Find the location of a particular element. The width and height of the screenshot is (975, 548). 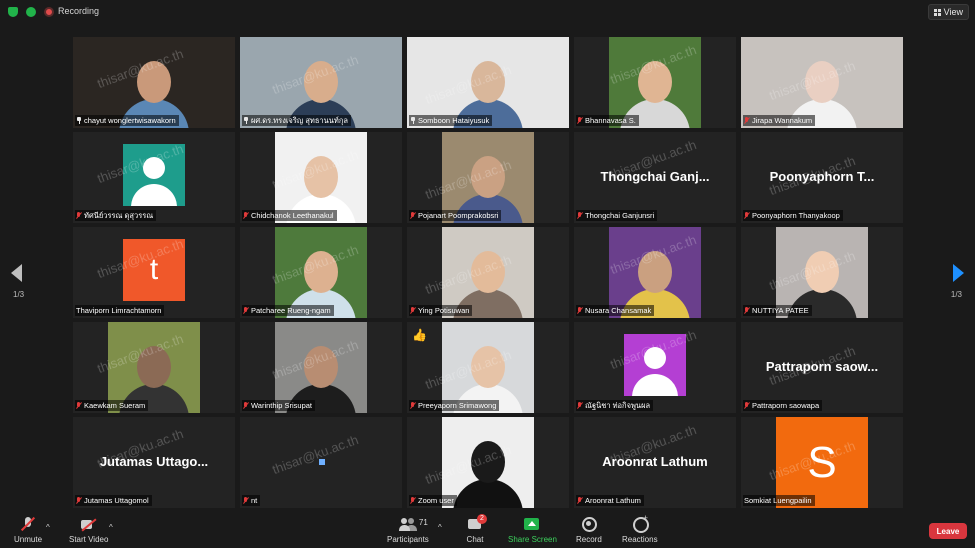

share-screen-label: Share Screen is located at coordinates (532, 539).